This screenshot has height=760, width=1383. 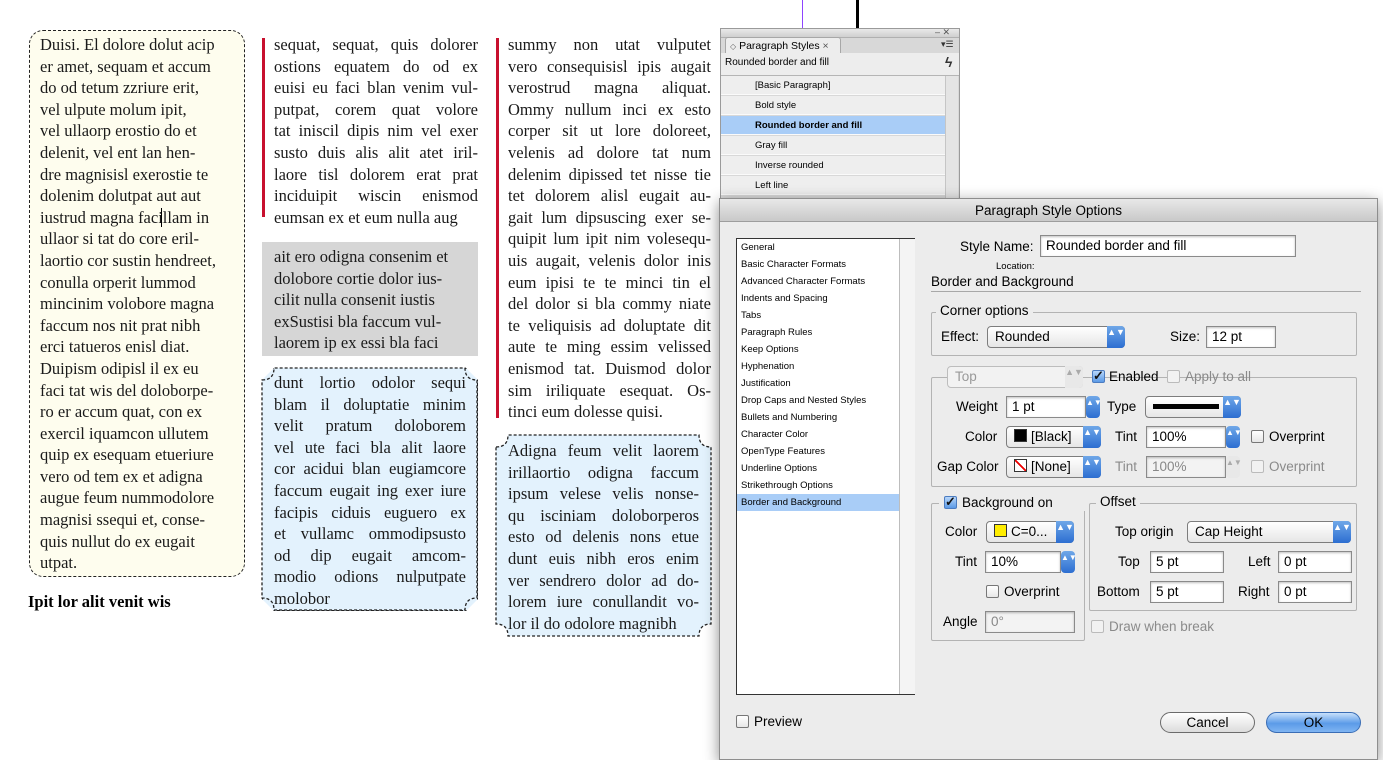 What do you see at coordinates (1257, 466) in the screenshot?
I see `gap-overprint-checkbox` at bounding box center [1257, 466].